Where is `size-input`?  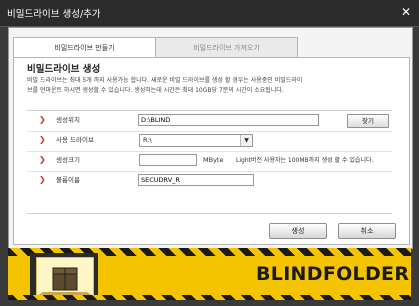
size-input is located at coordinates (168, 160).